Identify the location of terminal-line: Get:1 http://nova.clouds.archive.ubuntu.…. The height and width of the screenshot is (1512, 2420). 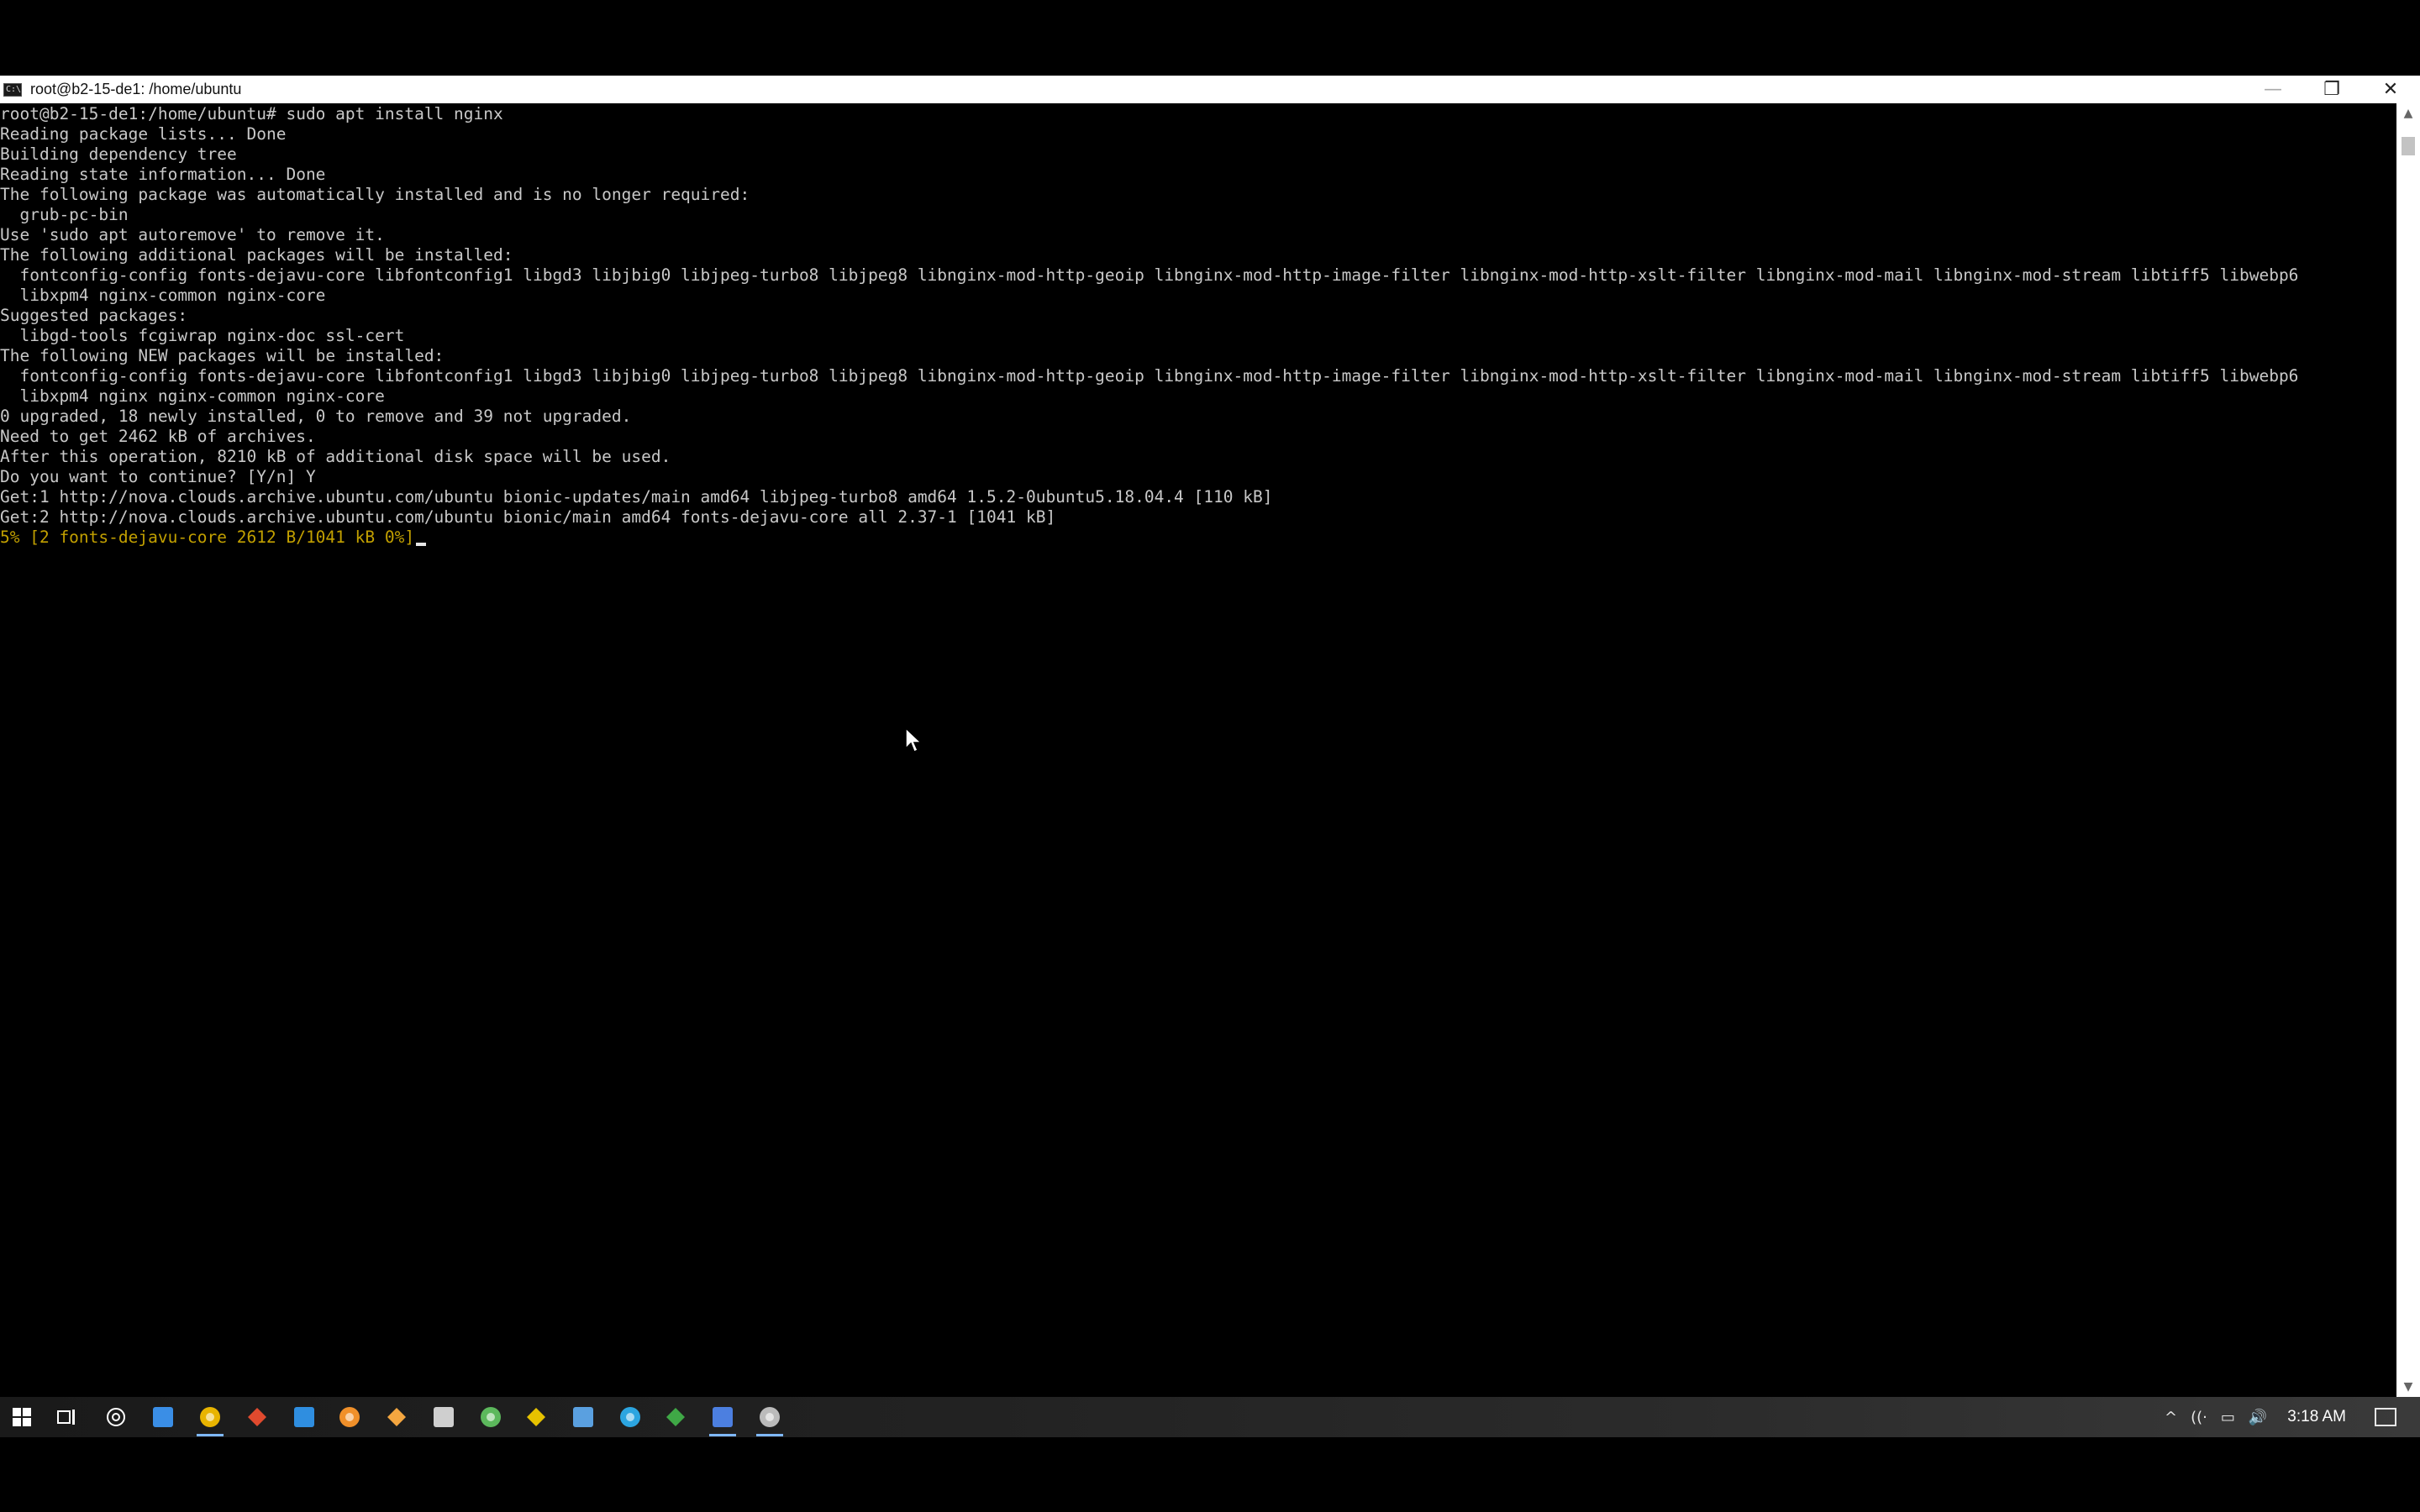
(636, 497).